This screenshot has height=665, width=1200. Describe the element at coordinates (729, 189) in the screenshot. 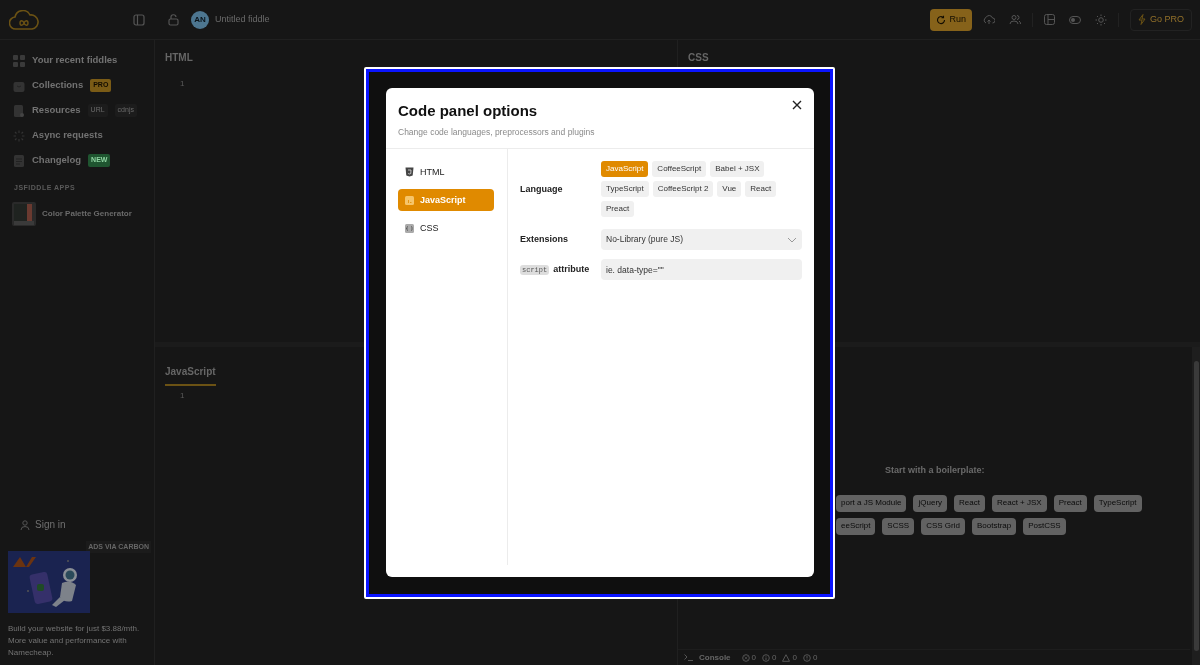

I see `language-option: Vue` at that location.